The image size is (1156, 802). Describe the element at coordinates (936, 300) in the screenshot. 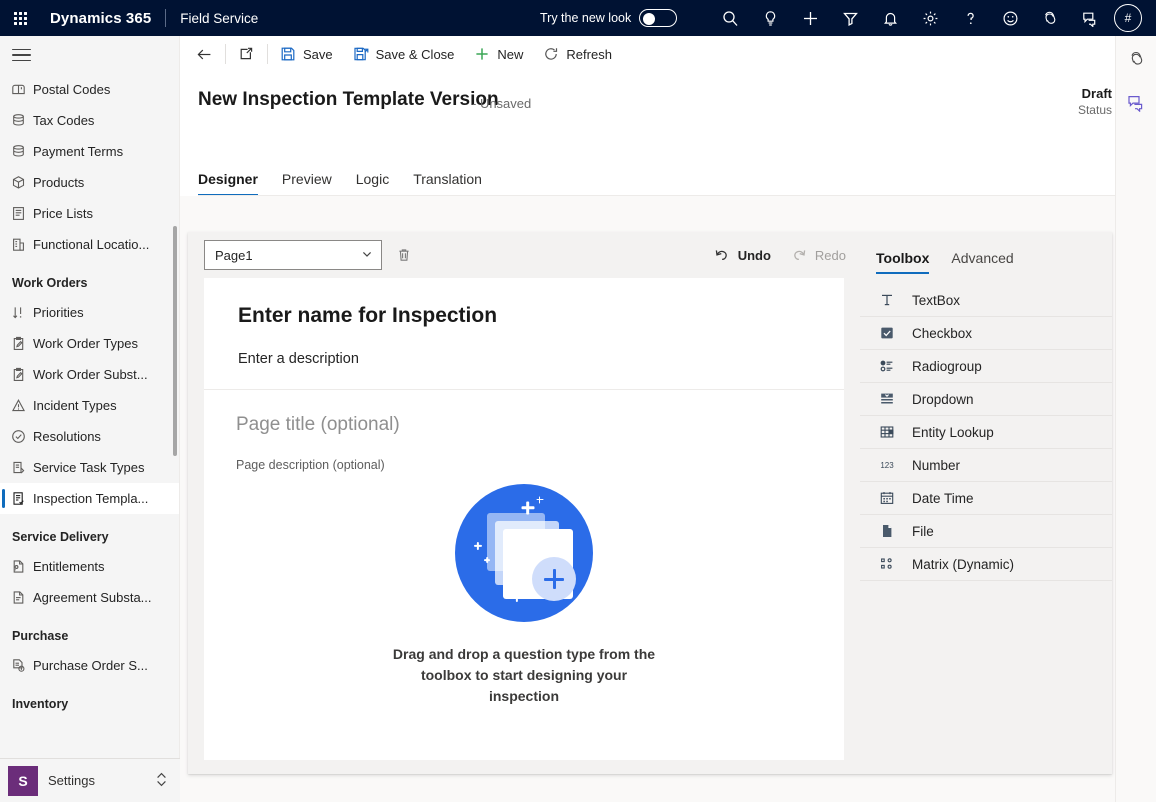

I see `toolbox-item-label: TextBox` at that location.